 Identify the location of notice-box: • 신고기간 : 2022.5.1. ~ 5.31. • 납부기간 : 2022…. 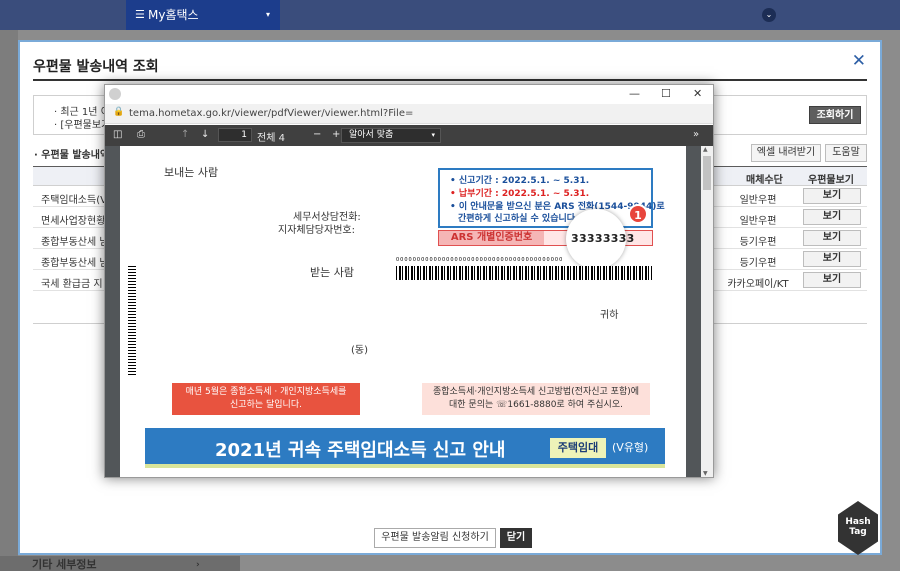
(551, 198).